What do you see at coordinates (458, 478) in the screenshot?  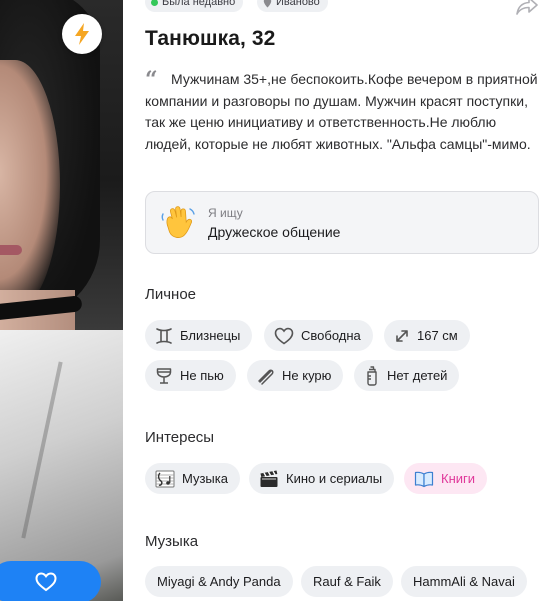 I see `interest-books-label: Книги` at bounding box center [458, 478].